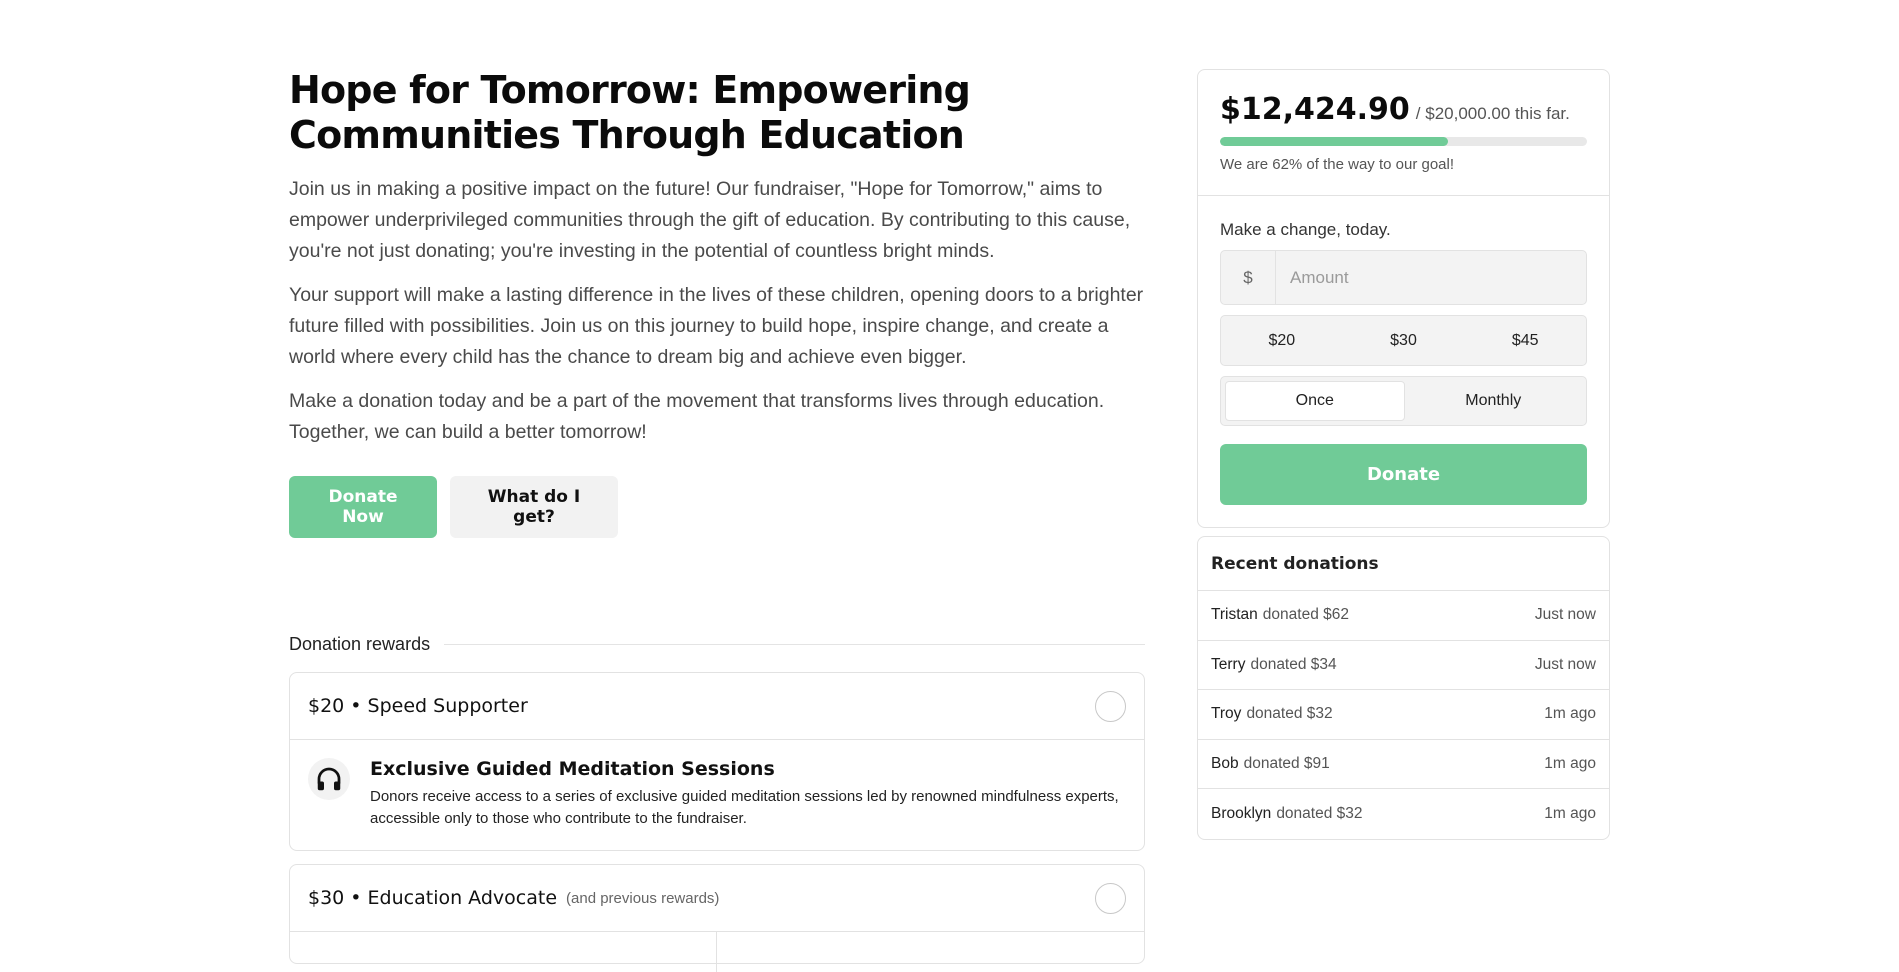  I want to click on preset-amount-button: $20, so click(1282, 340).